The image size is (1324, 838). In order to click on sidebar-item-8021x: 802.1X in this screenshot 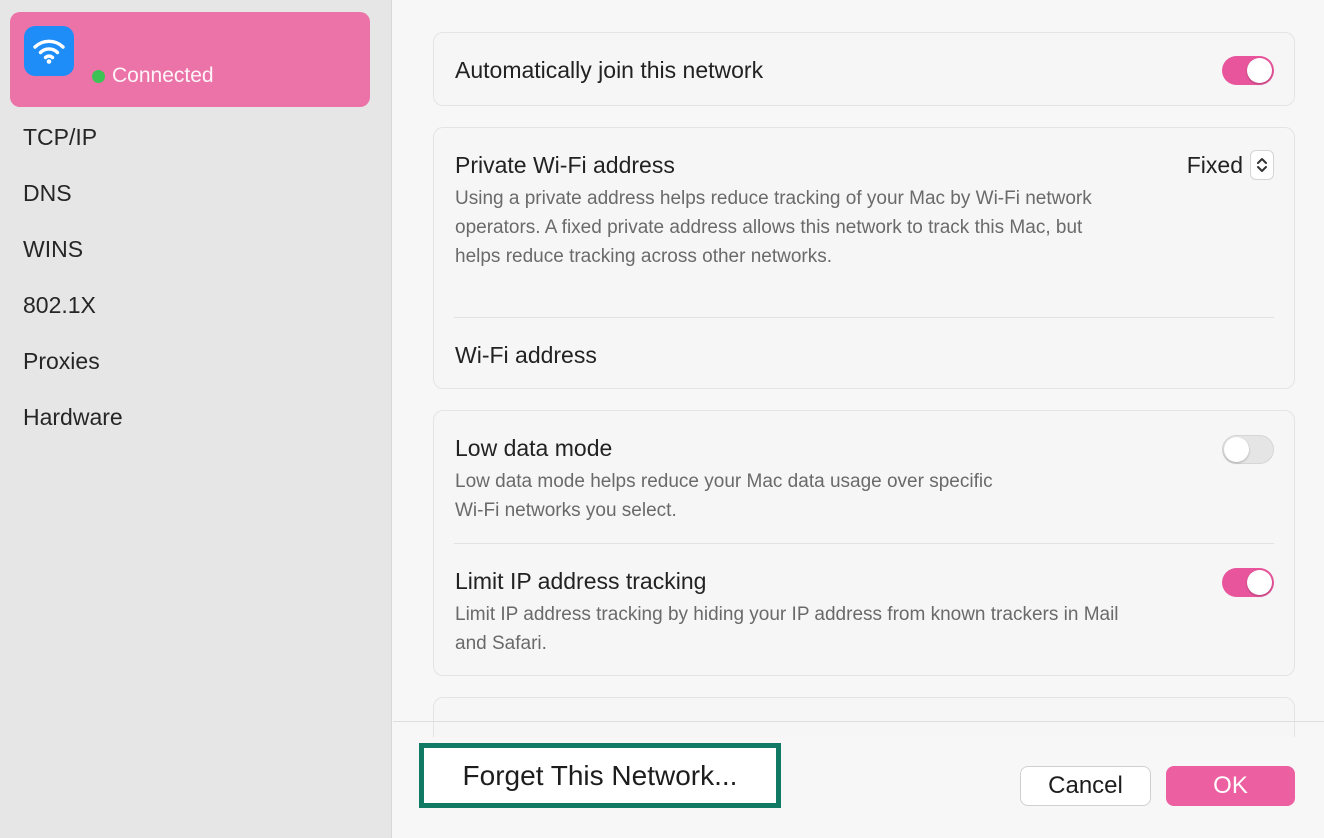, I will do `click(73, 316)`.